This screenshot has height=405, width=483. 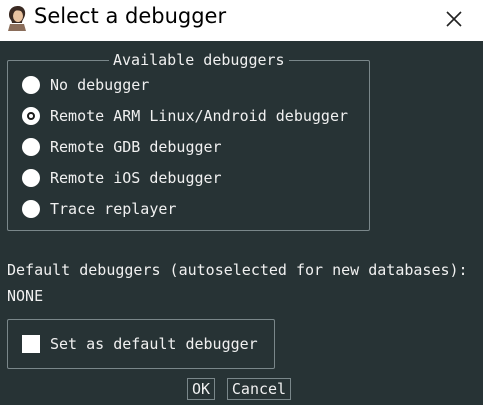 What do you see at coordinates (31, 344) in the screenshot?
I see `set-default-checkbox` at bounding box center [31, 344].